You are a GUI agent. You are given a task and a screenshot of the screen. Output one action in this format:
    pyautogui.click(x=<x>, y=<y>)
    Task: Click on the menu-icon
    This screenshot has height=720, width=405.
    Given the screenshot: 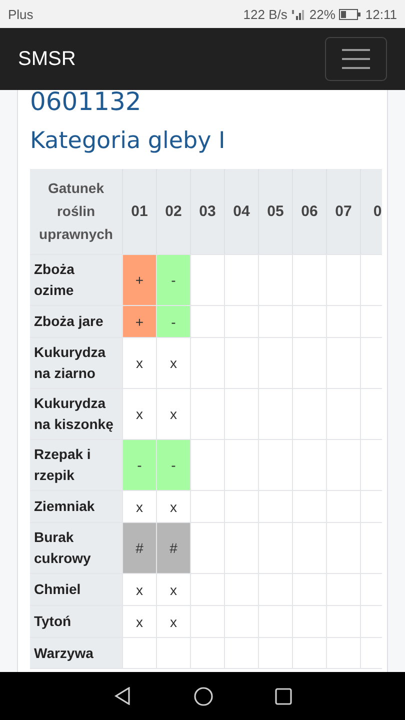 What is the action you would take?
    pyautogui.click(x=356, y=59)
    